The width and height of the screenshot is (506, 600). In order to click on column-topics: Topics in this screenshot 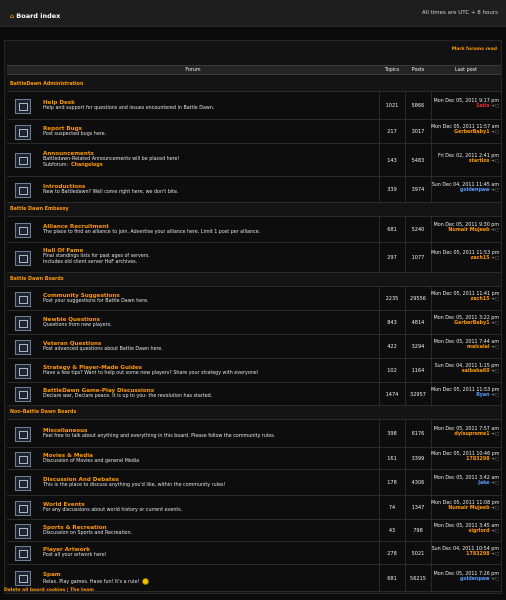, I will do `click(392, 70)`.